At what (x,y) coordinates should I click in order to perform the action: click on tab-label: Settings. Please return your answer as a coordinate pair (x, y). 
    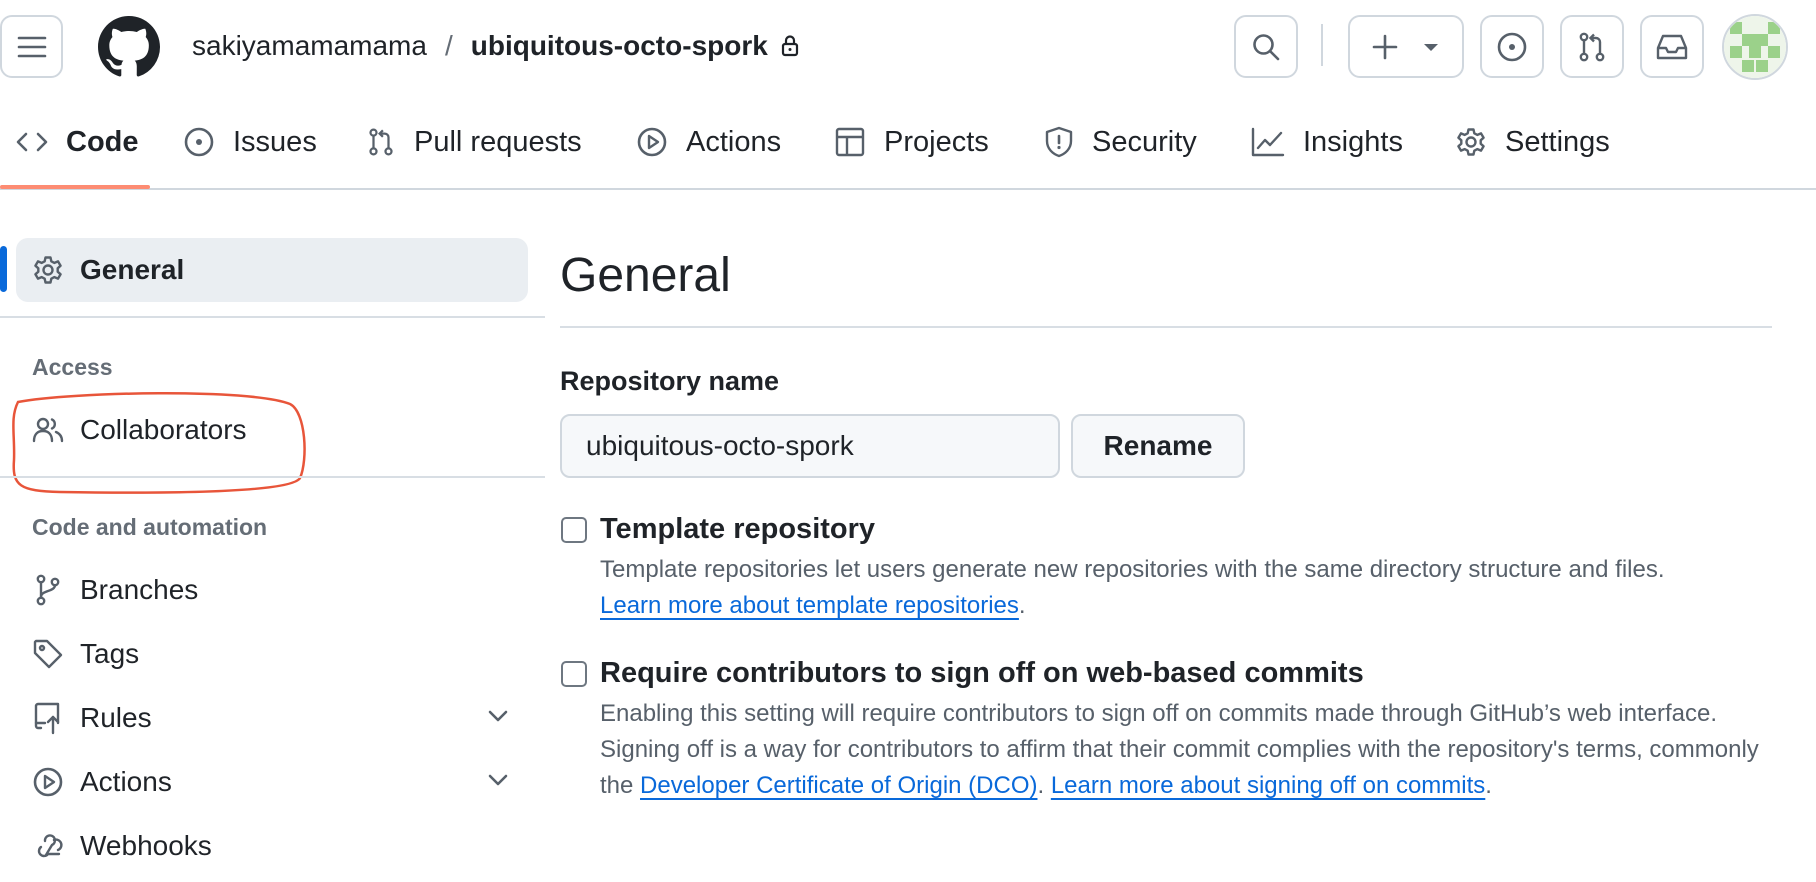
    Looking at the image, I should click on (1557, 141).